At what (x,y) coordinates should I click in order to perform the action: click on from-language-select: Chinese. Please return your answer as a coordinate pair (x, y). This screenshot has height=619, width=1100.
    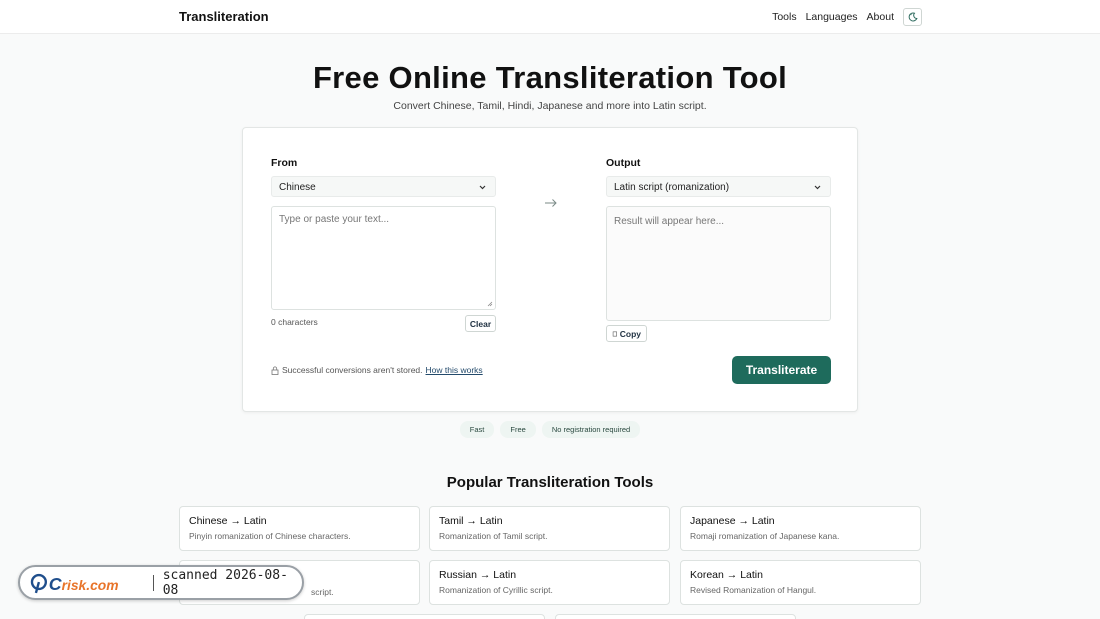
    Looking at the image, I should click on (383, 186).